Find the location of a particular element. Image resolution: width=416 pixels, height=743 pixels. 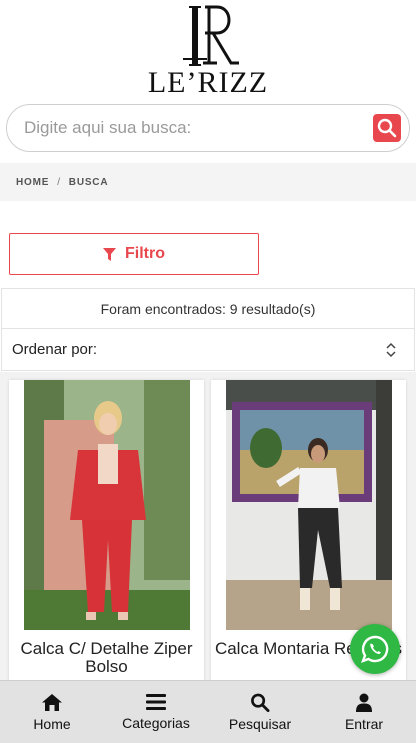

header: LE’RIZZ is located at coordinates (208, 50).